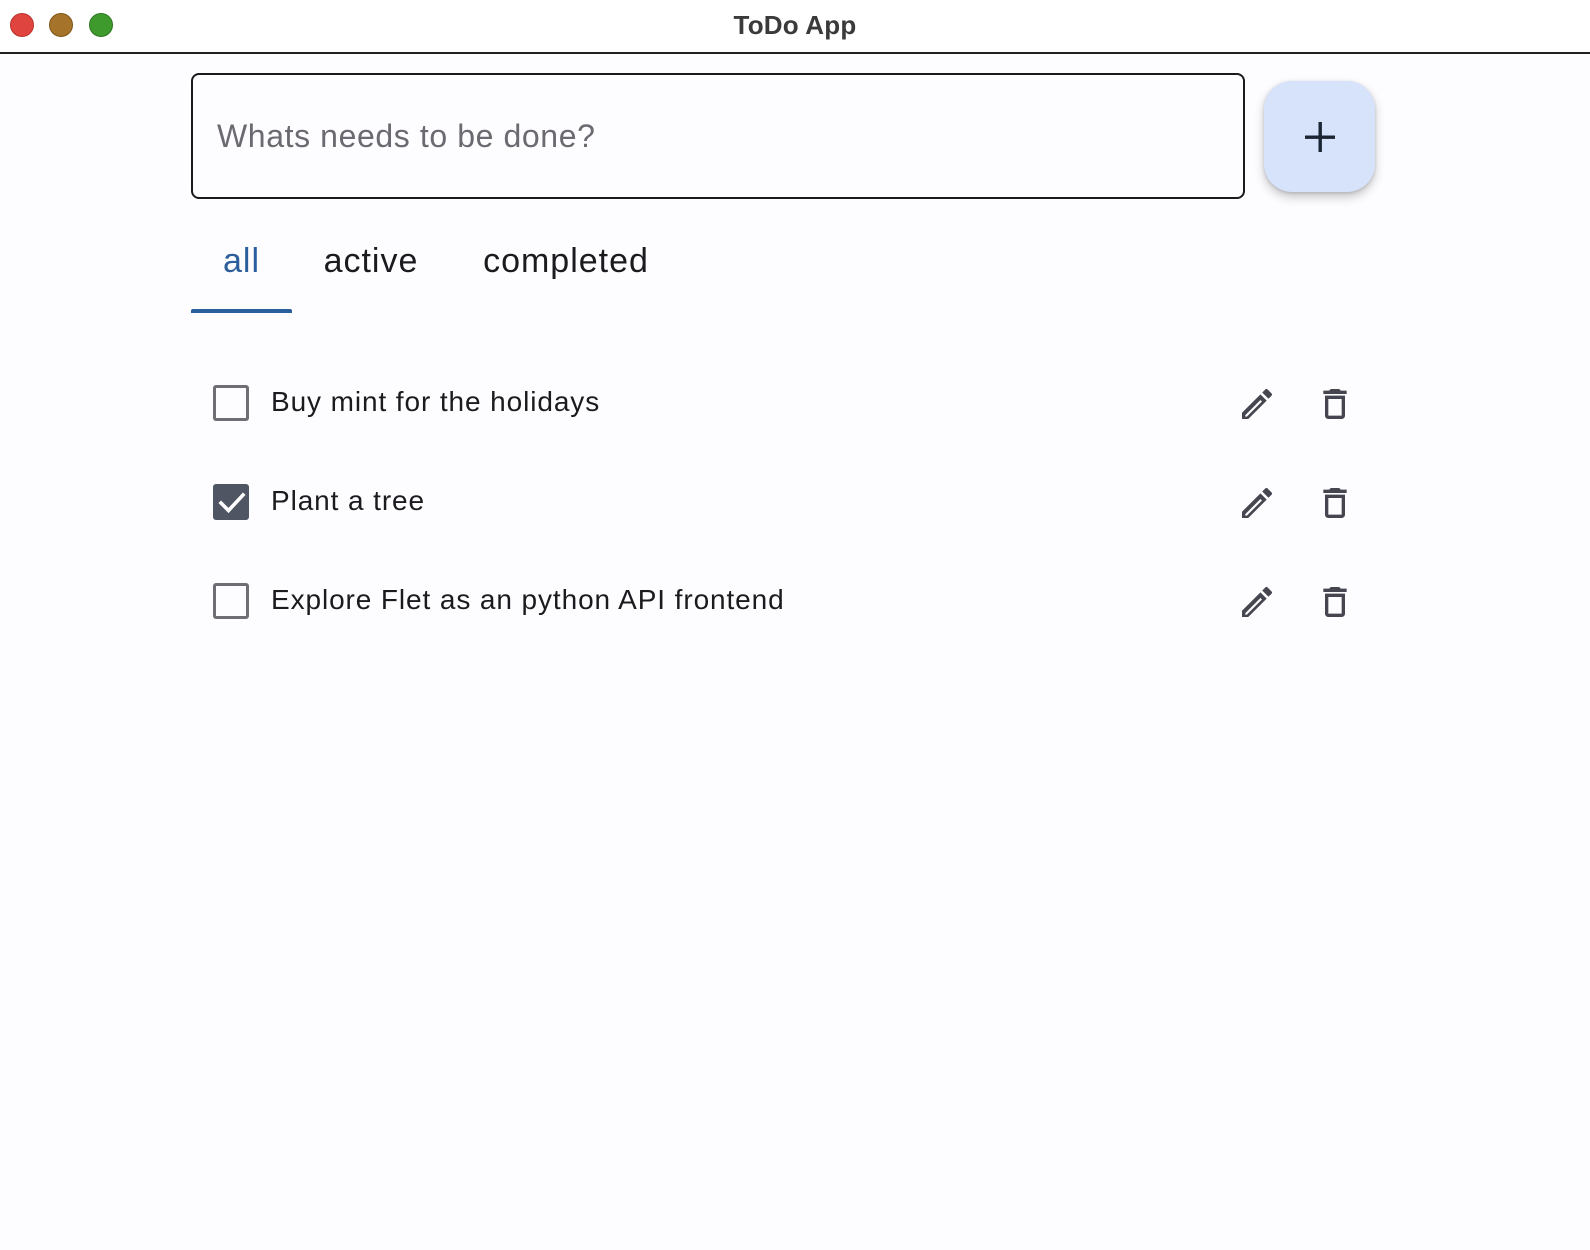 This screenshot has height=1250, width=1590. I want to click on task-row: Explore Flet as an python API frontend, so click(781, 601).